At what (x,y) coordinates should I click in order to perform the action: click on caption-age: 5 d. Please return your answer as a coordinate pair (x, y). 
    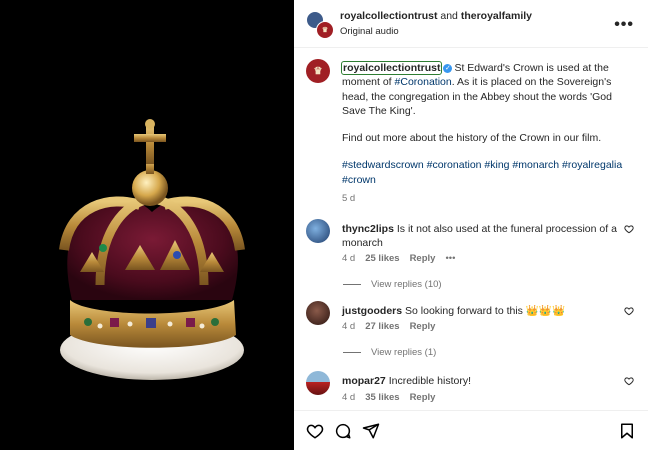
    Looking at the image, I should click on (349, 198).